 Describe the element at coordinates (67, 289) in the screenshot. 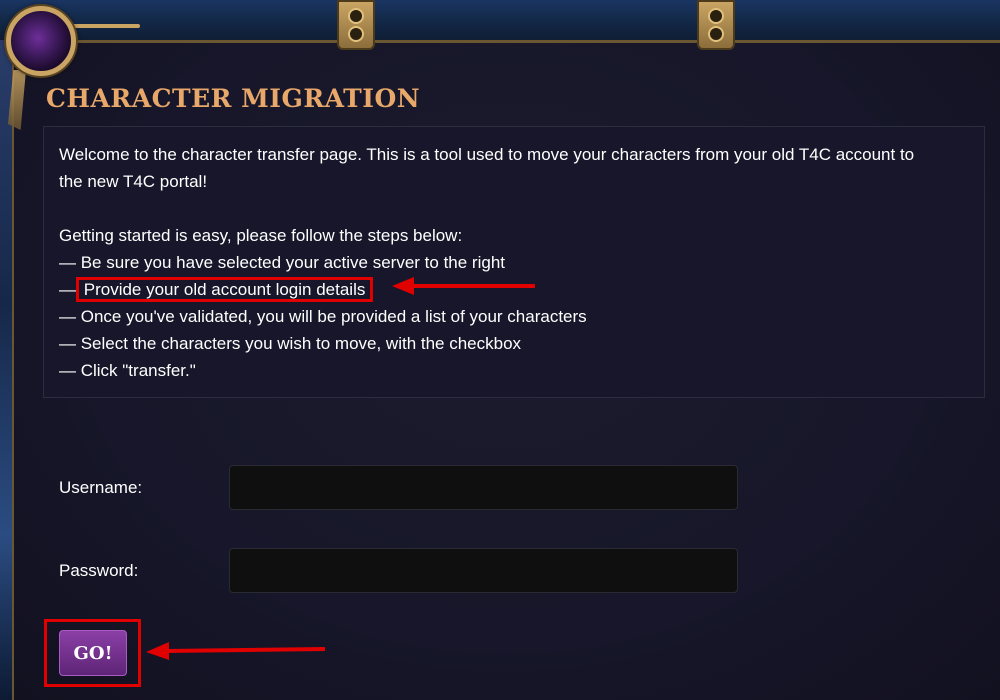

I see `step-dash: —` at that location.